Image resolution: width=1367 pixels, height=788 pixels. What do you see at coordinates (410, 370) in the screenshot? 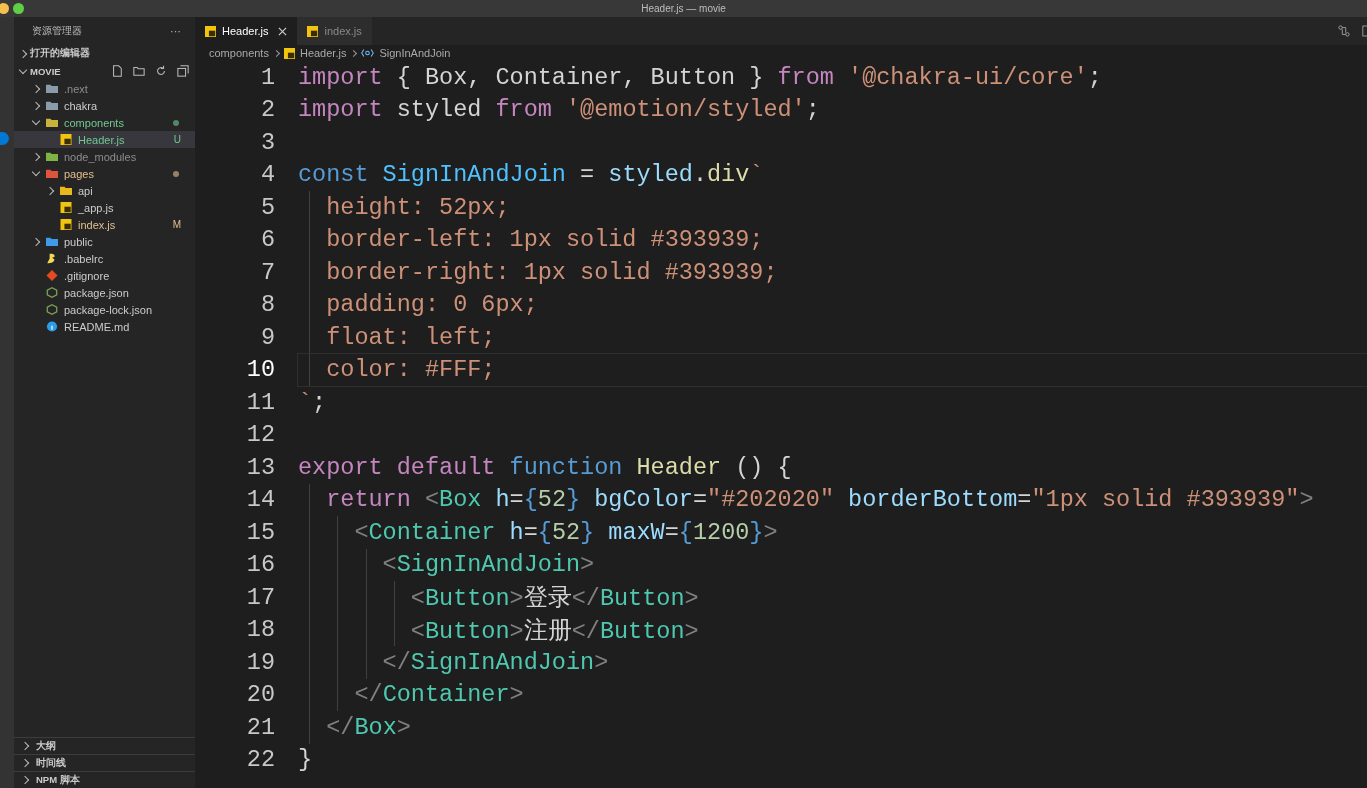
I see `code-line: color: #FFF;` at bounding box center [410, 370].